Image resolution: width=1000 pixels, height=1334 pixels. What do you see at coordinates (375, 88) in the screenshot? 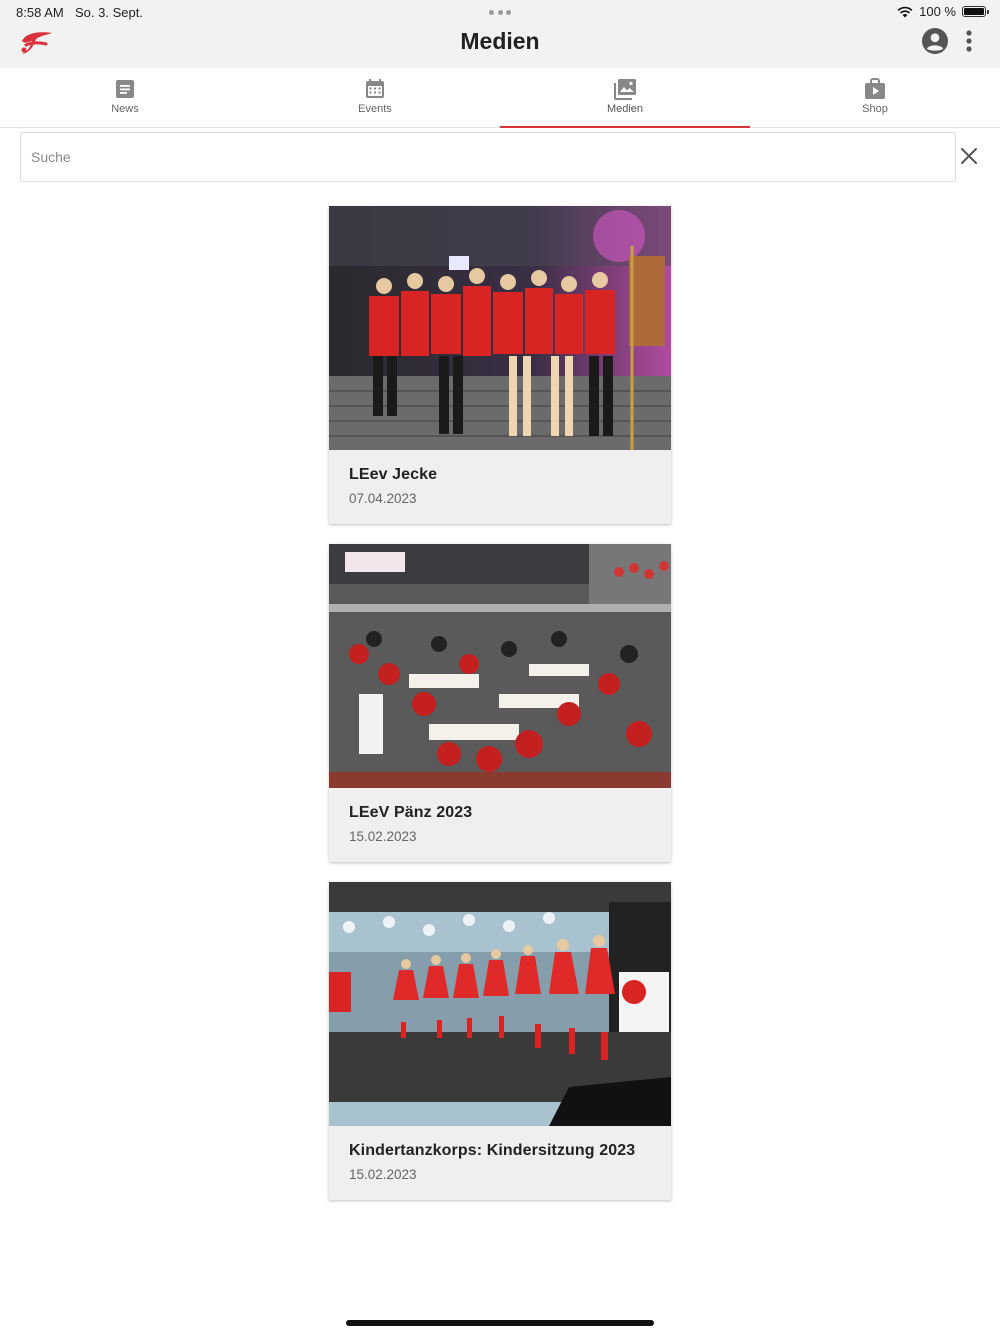
I see `calendar-icon` at bounding box center [375, 88].